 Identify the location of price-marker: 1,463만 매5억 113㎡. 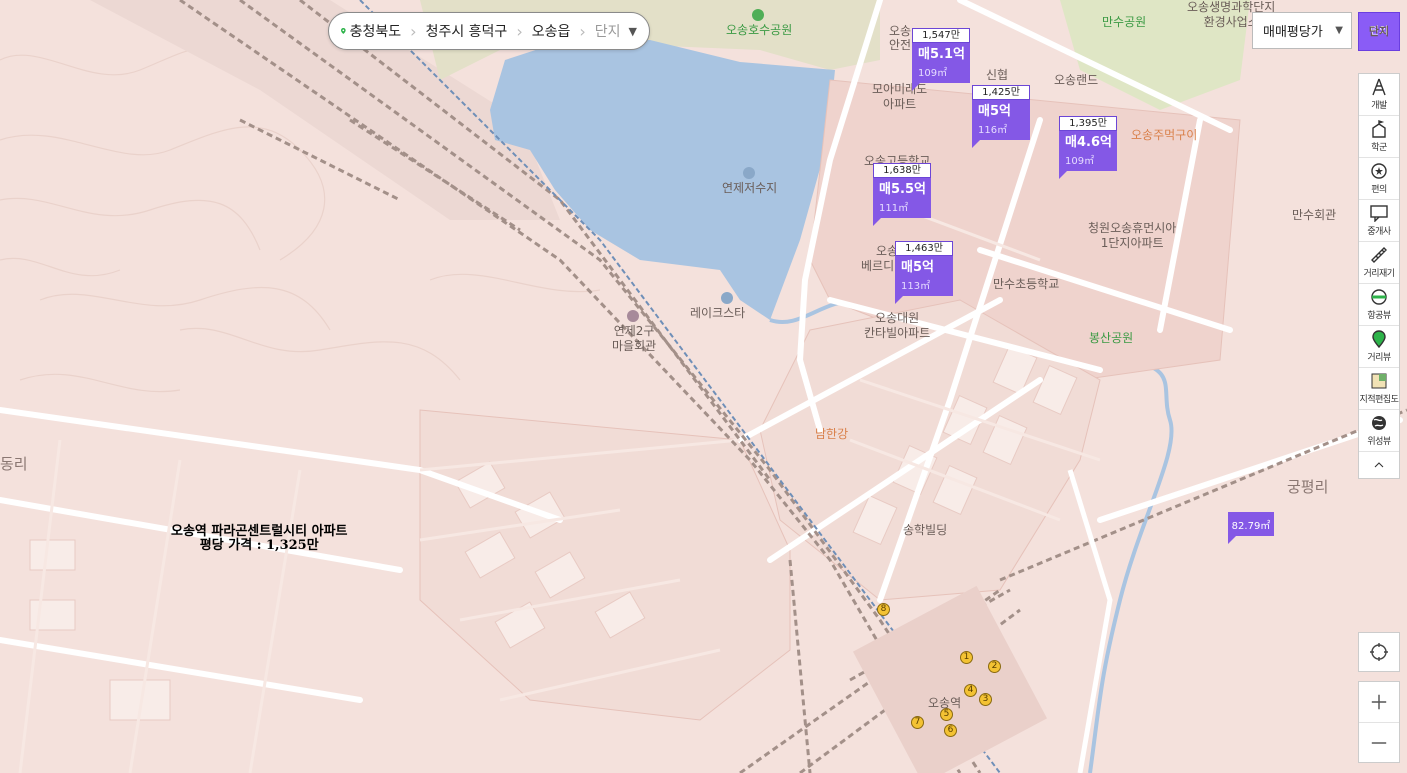
(924, 272).